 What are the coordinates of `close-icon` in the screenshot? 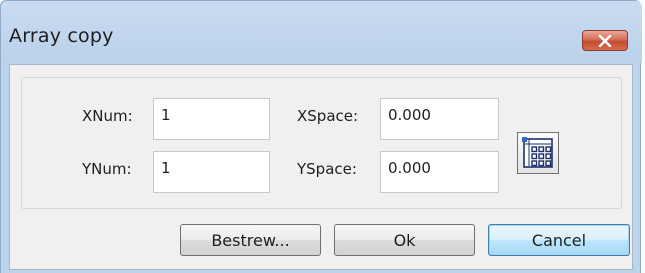 It's located at (605, 40).